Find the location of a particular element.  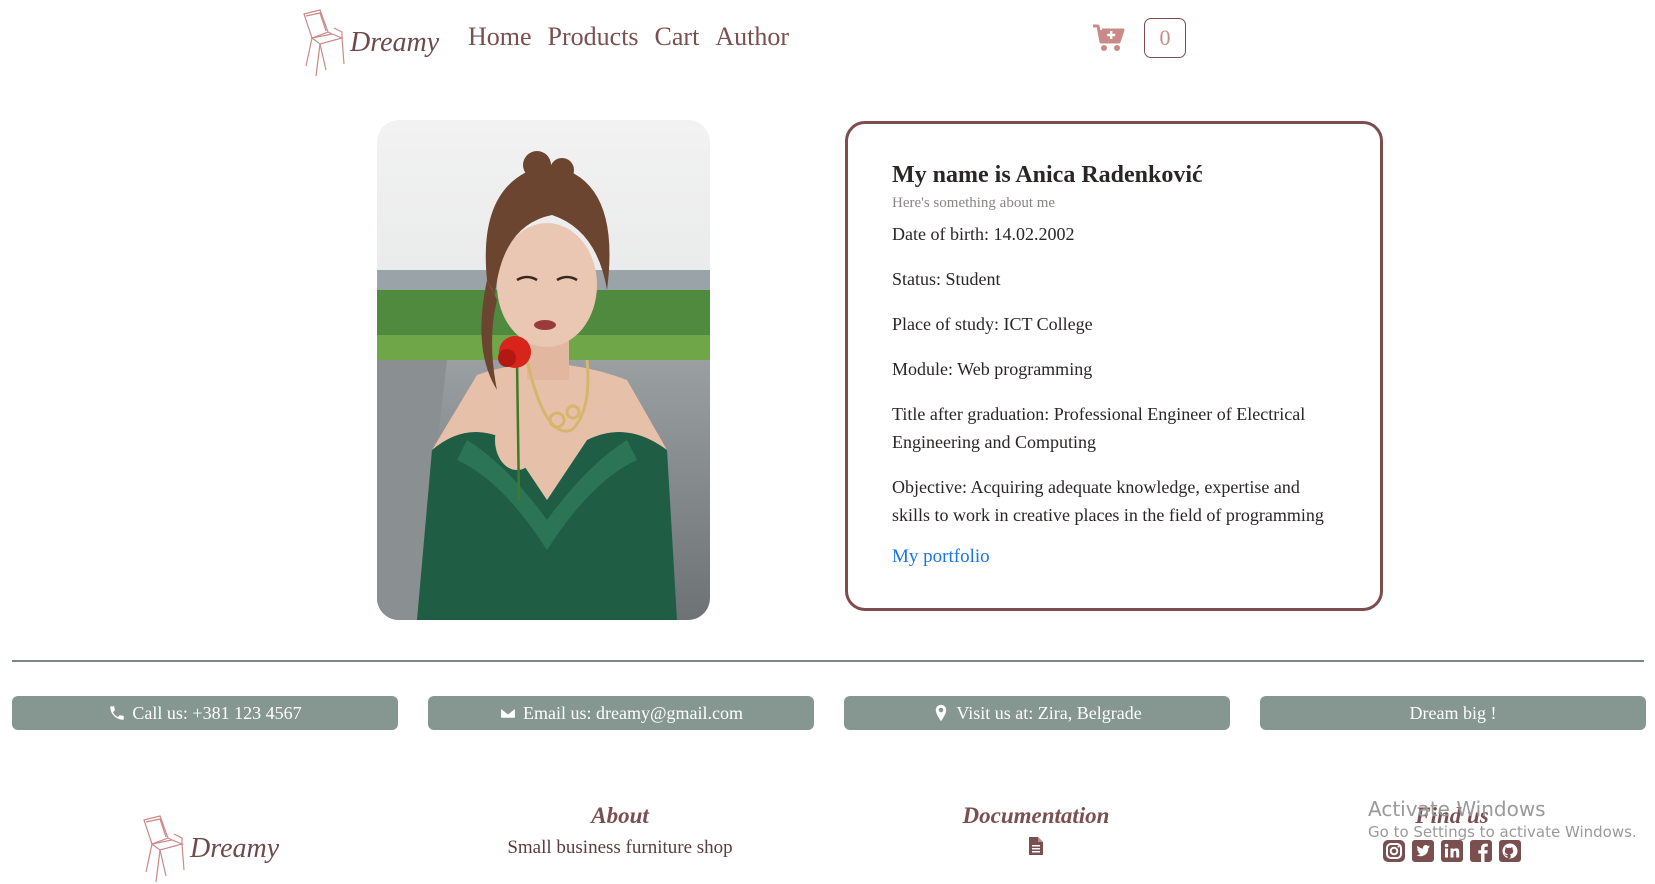

call-us-button: Call us: +381 123 4567 is located at coordinates (205, 713).